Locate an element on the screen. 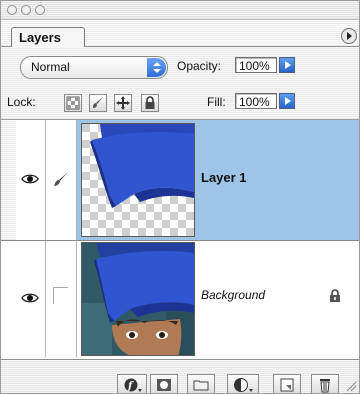 The width and height of the screenshot is (360, 394). background-name: Background is located at coordinates (233, 295).